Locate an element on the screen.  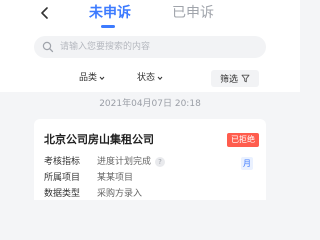
card-row-indicator: 考核指标 进度计划完成 ? is located at coordinates (105, 162).